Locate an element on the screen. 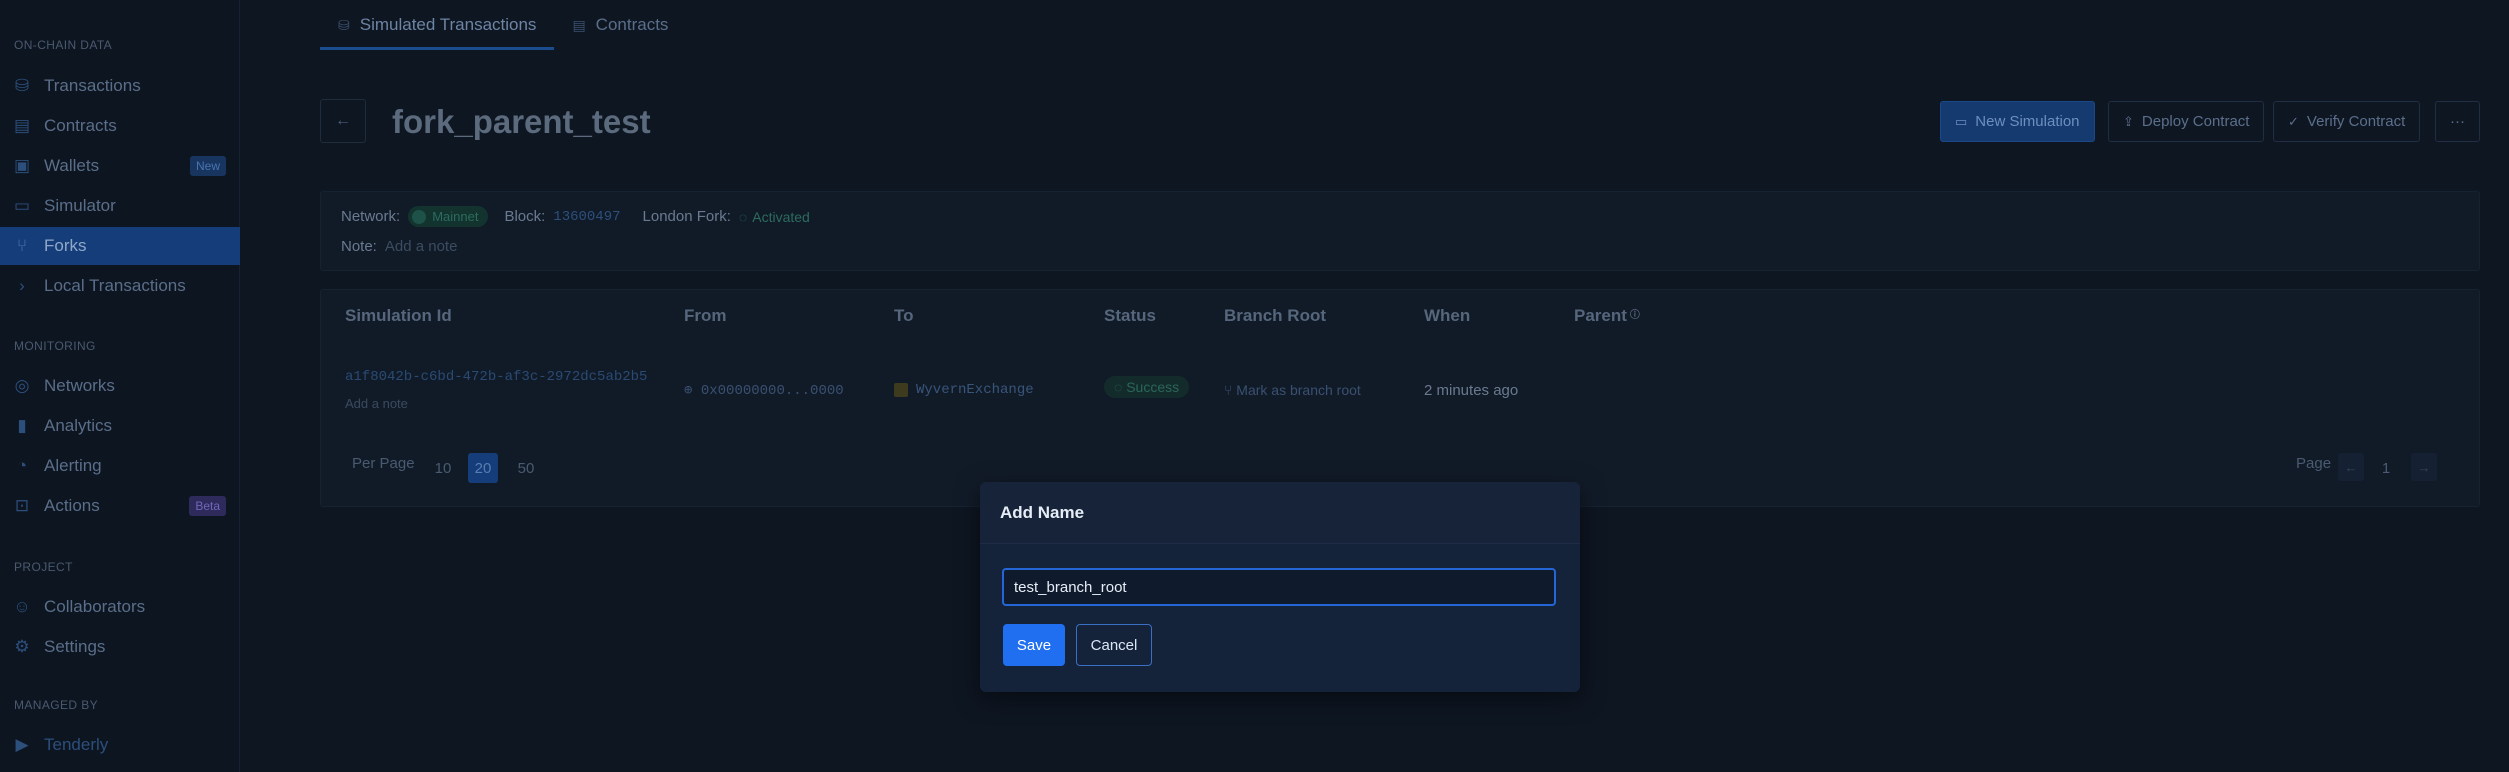  when-value: 2 minutes ago is located at coordinates (1471, 390).